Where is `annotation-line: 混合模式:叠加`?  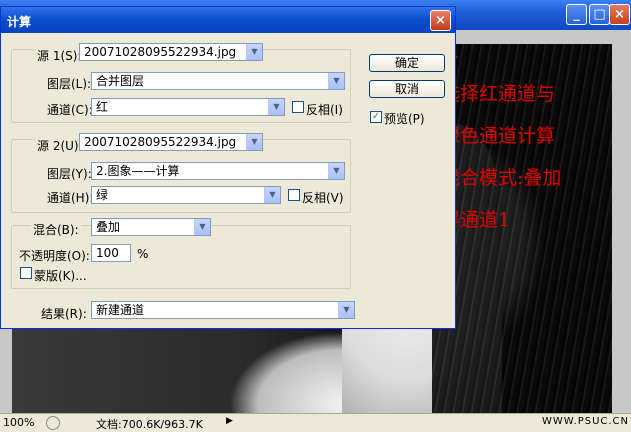 annotation-line: 混合模式:叠加 is located at coordinates (501, 178).